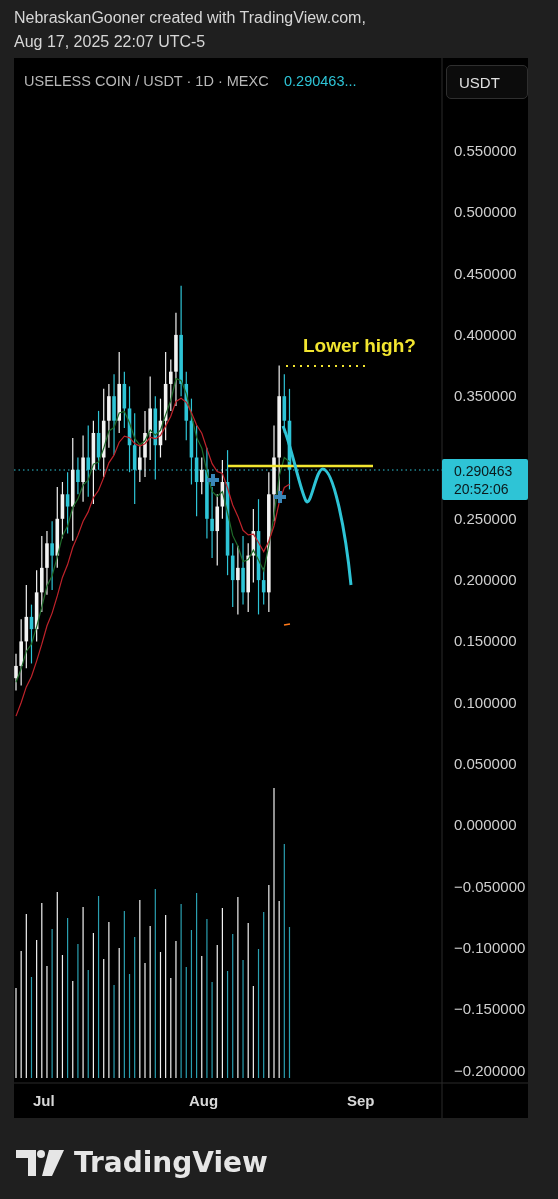  I want to click on time-label: Jul, so click(44, 1100).